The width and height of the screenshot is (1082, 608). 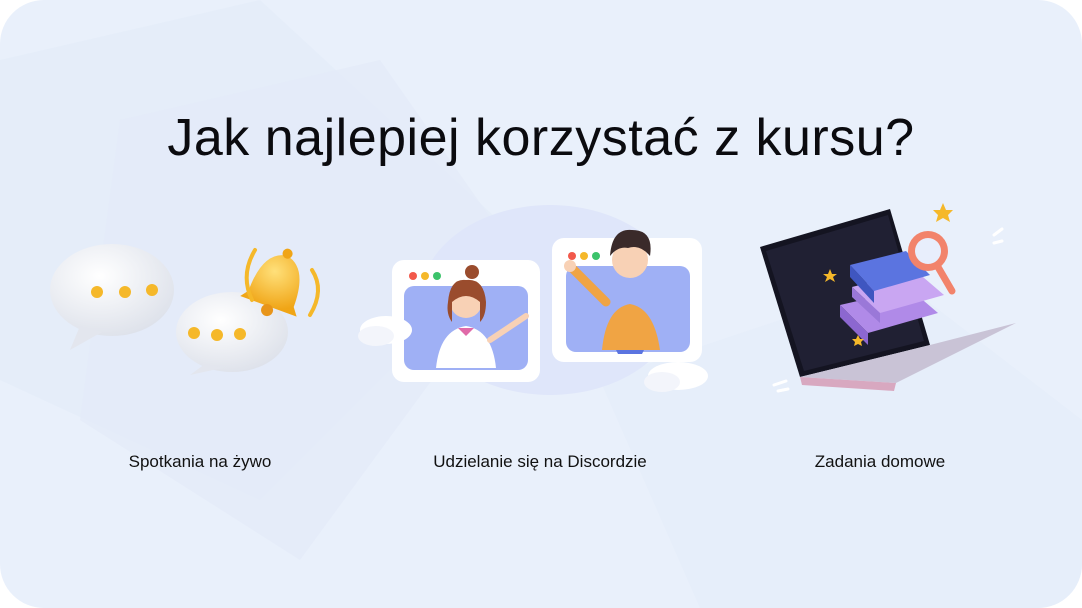 I want to click on feature-label-discord: Udzielanie się na Discordzie, so click(x=540, y=461).